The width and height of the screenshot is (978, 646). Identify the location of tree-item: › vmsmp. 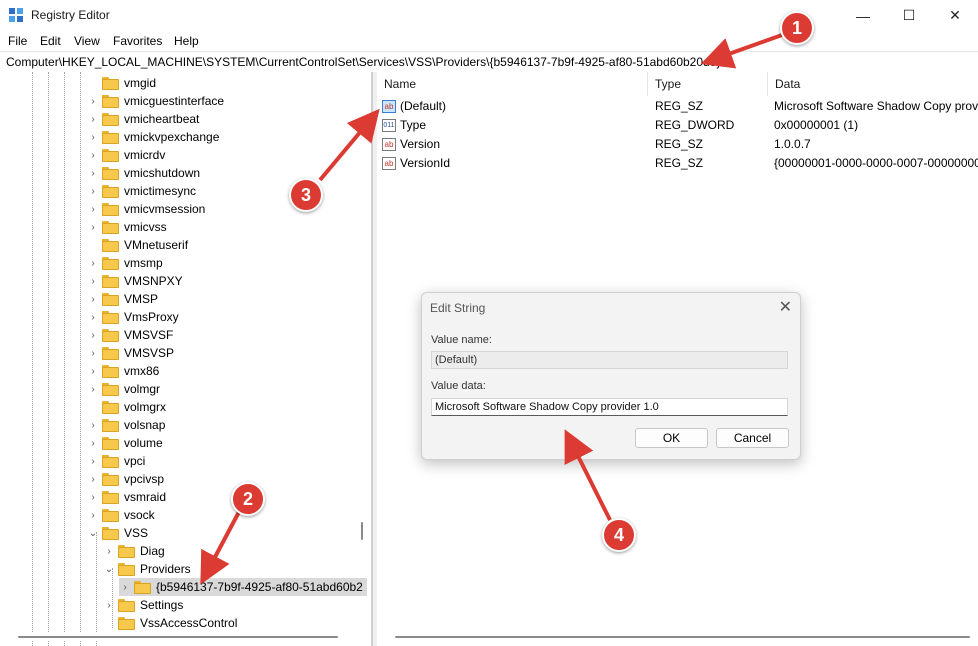
(124, 263).